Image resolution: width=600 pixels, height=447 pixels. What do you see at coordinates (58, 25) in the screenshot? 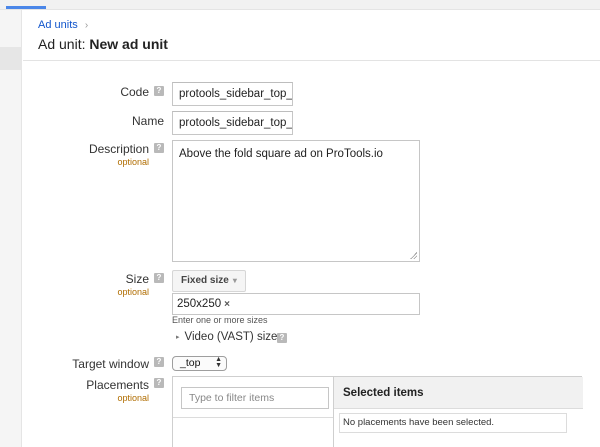
I see `breadcrumb-ad-units-link: Ad units` at bounding box center [58, 25].